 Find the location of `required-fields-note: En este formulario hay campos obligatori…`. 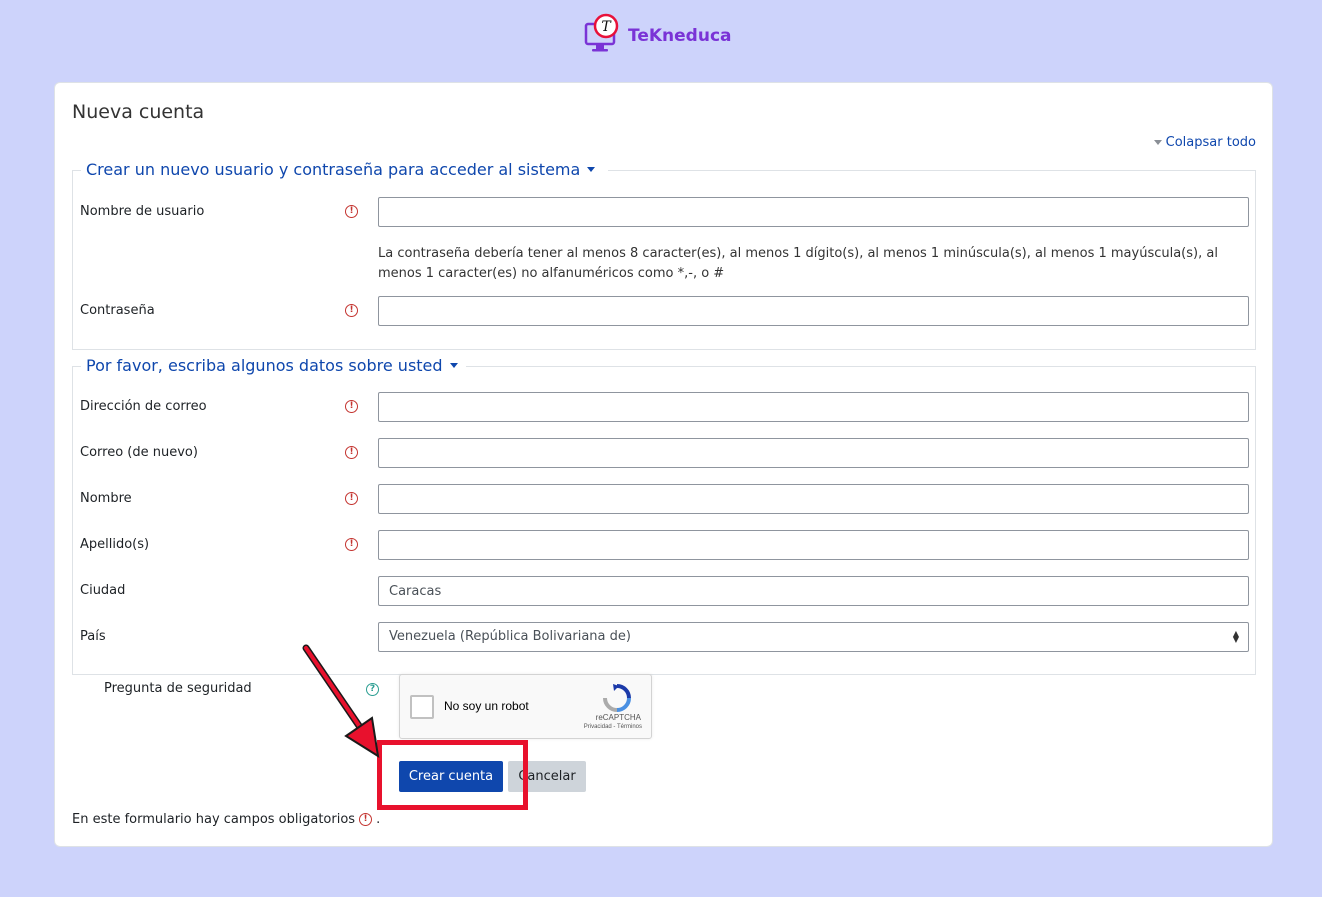

required-fields-note: En este formulario hay campos obligatori… is located at coordinates (226, 819).